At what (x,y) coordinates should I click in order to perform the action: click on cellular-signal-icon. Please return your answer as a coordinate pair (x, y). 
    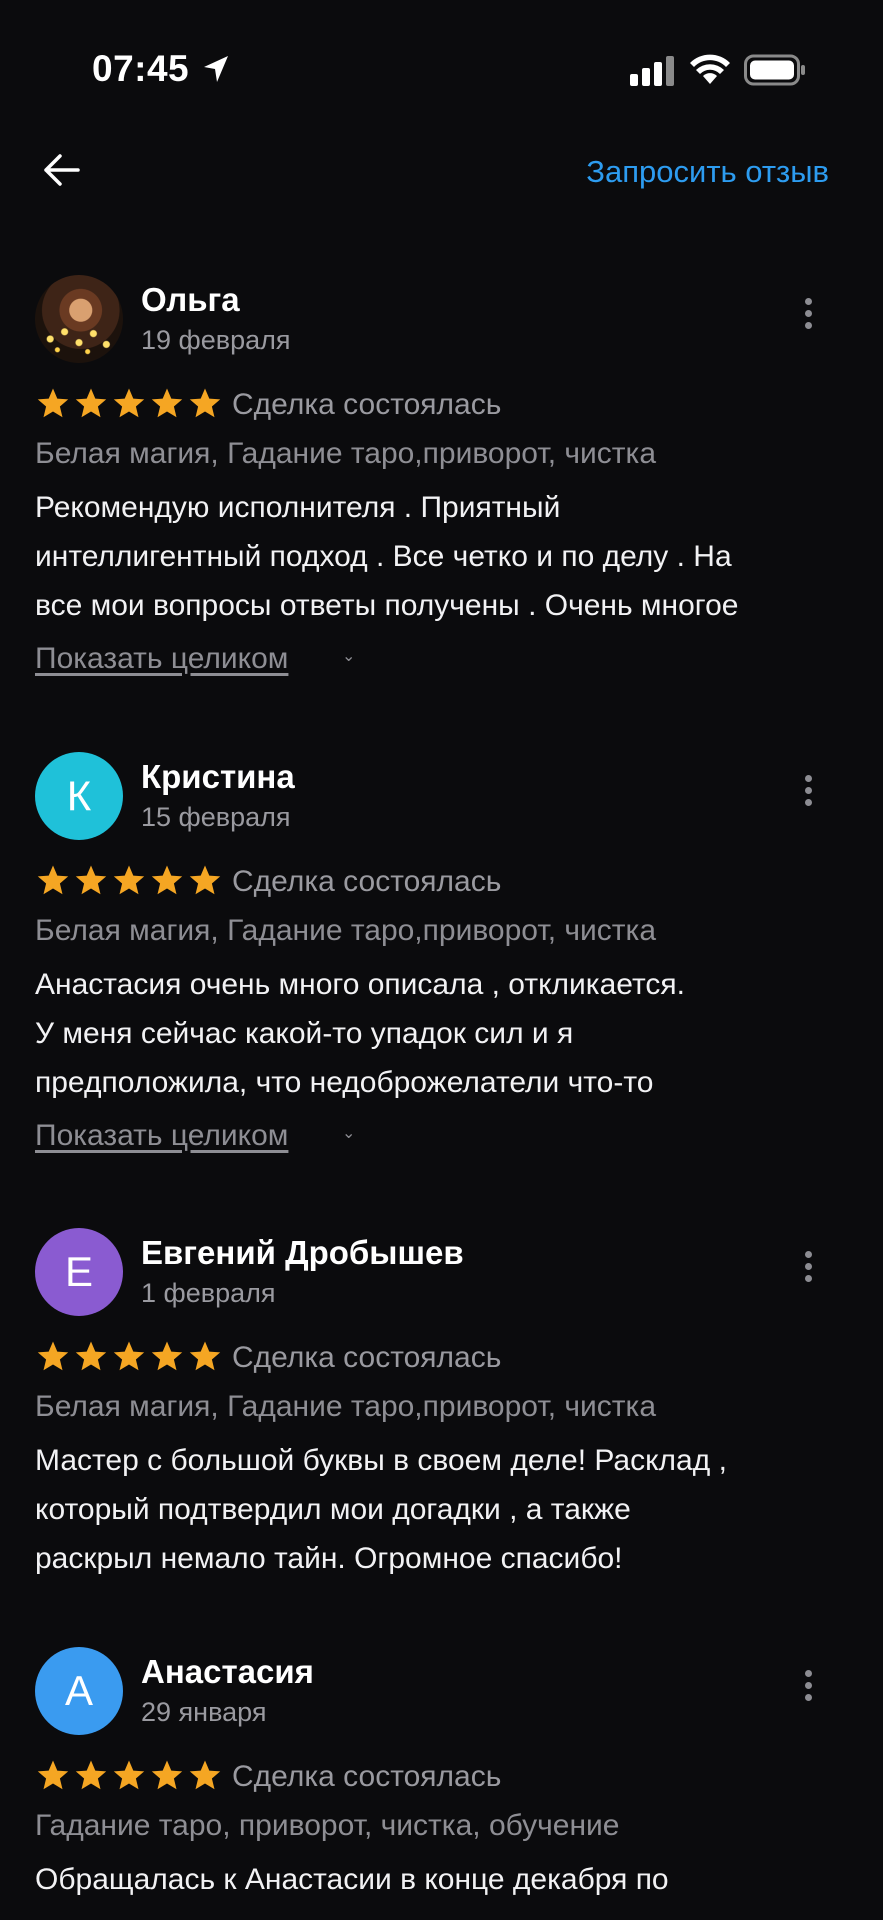
    Looking at the image, I should click on (652, 71).